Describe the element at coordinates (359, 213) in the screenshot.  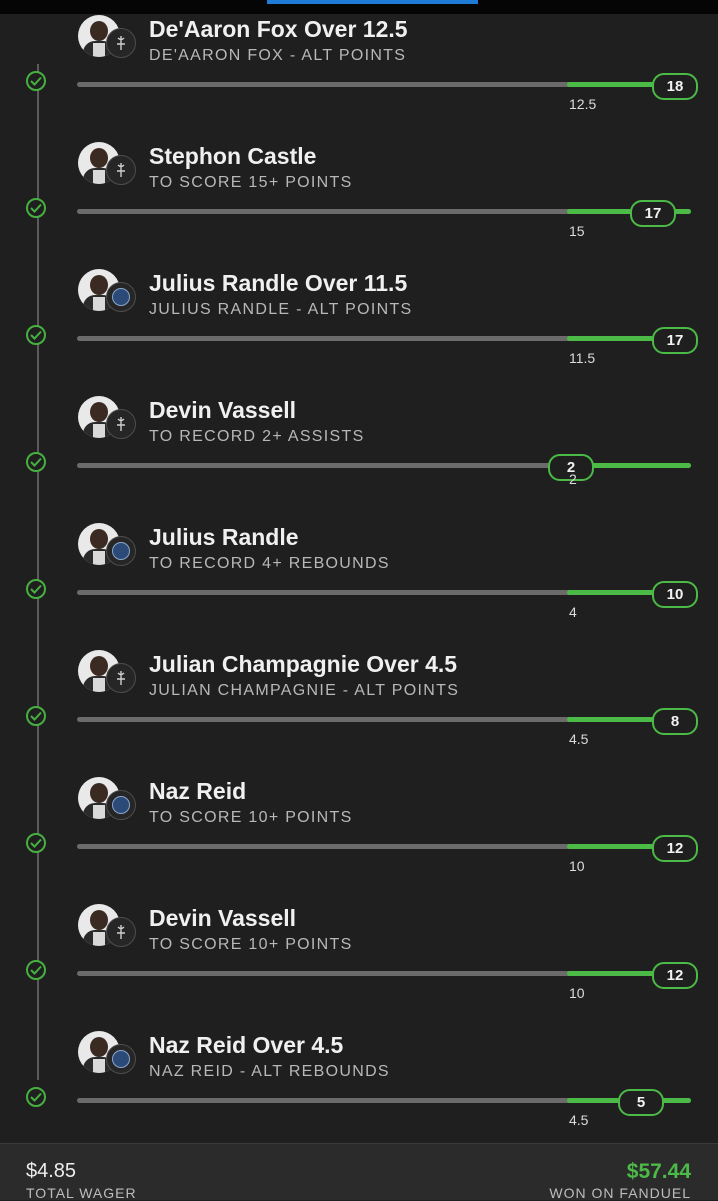
I see `bet-leg: Stephon Castle TO SCORE 15+ POINTS 17 15` at that location.